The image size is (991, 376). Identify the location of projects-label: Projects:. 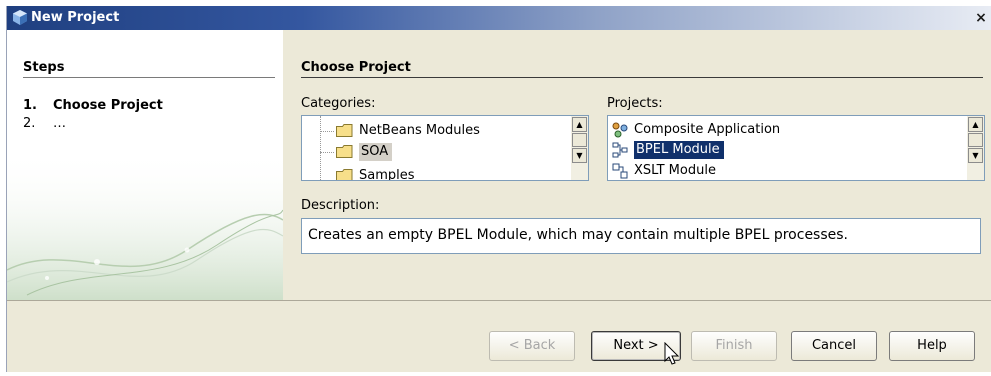
(635, 103).